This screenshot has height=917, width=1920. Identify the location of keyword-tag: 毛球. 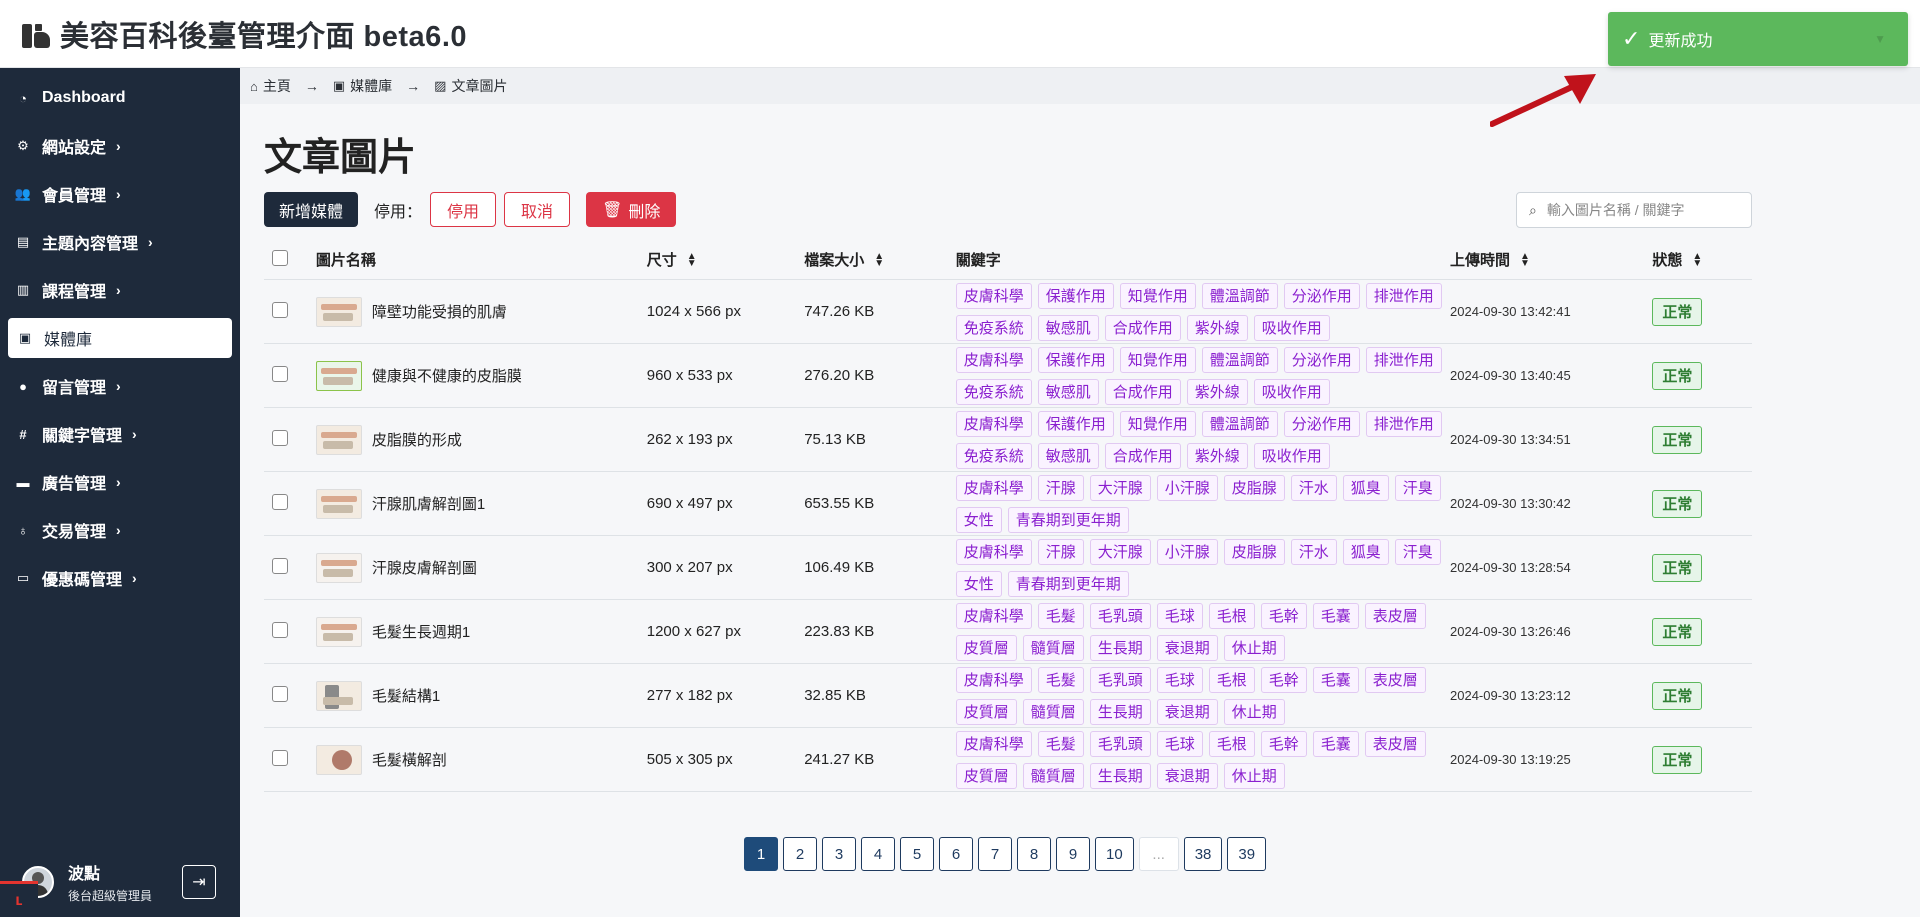
(1179, 615).